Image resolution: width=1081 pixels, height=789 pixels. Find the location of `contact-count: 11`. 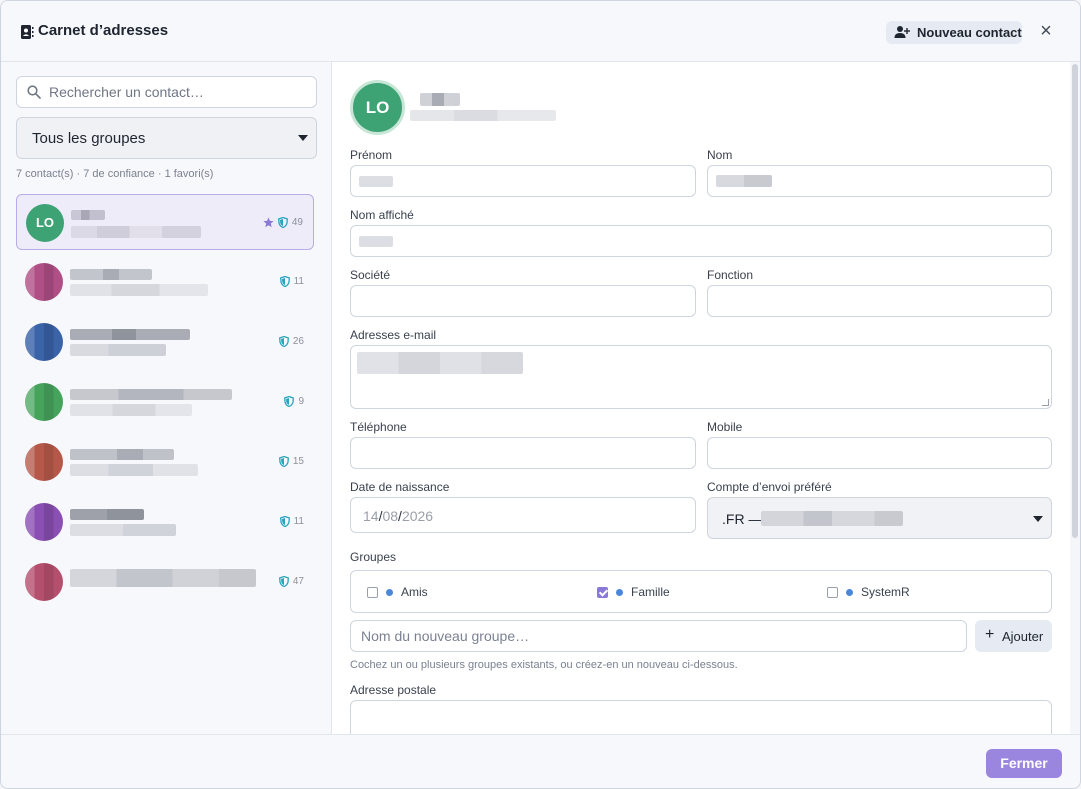

contact-count: 11 is located at coordinates (298, 521).